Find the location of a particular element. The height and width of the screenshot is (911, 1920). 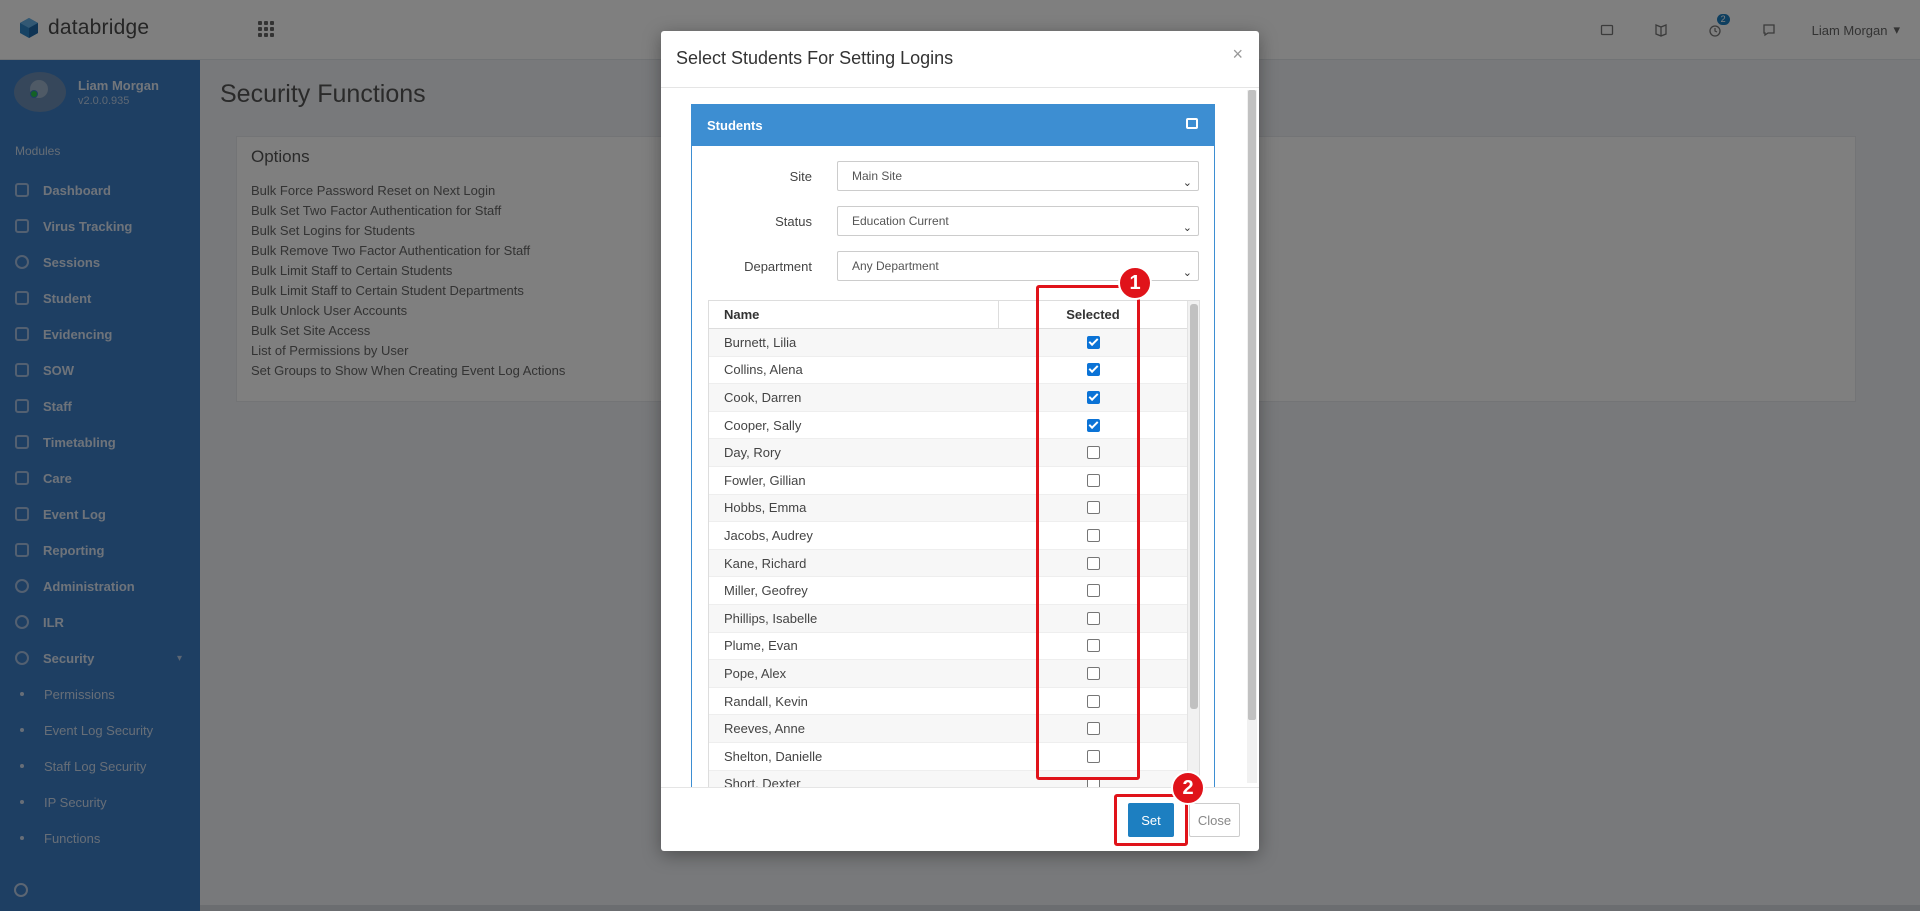

modal-title: Select Students For Setting Logins is located at coordinates (815, 58).